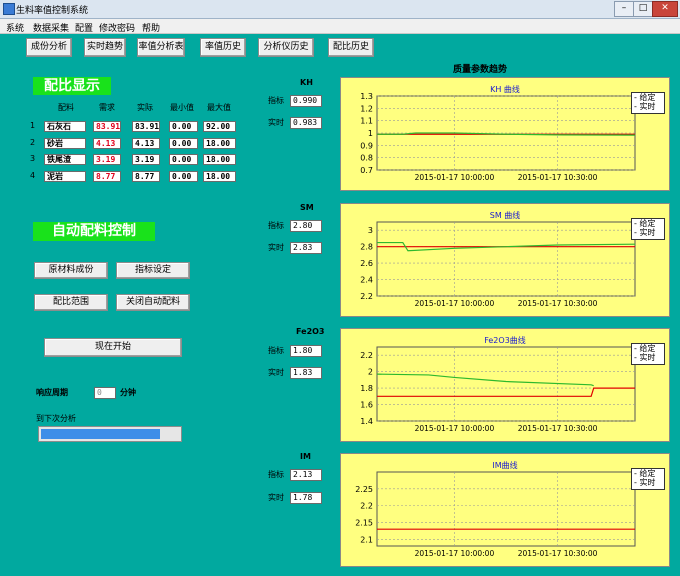 The height and width of the screenshot is (576, 680). What do you see at coordinates (366, 145) in the screenshot?
I see `y-tick-label: 0.9` at bounding box center [366, 145].